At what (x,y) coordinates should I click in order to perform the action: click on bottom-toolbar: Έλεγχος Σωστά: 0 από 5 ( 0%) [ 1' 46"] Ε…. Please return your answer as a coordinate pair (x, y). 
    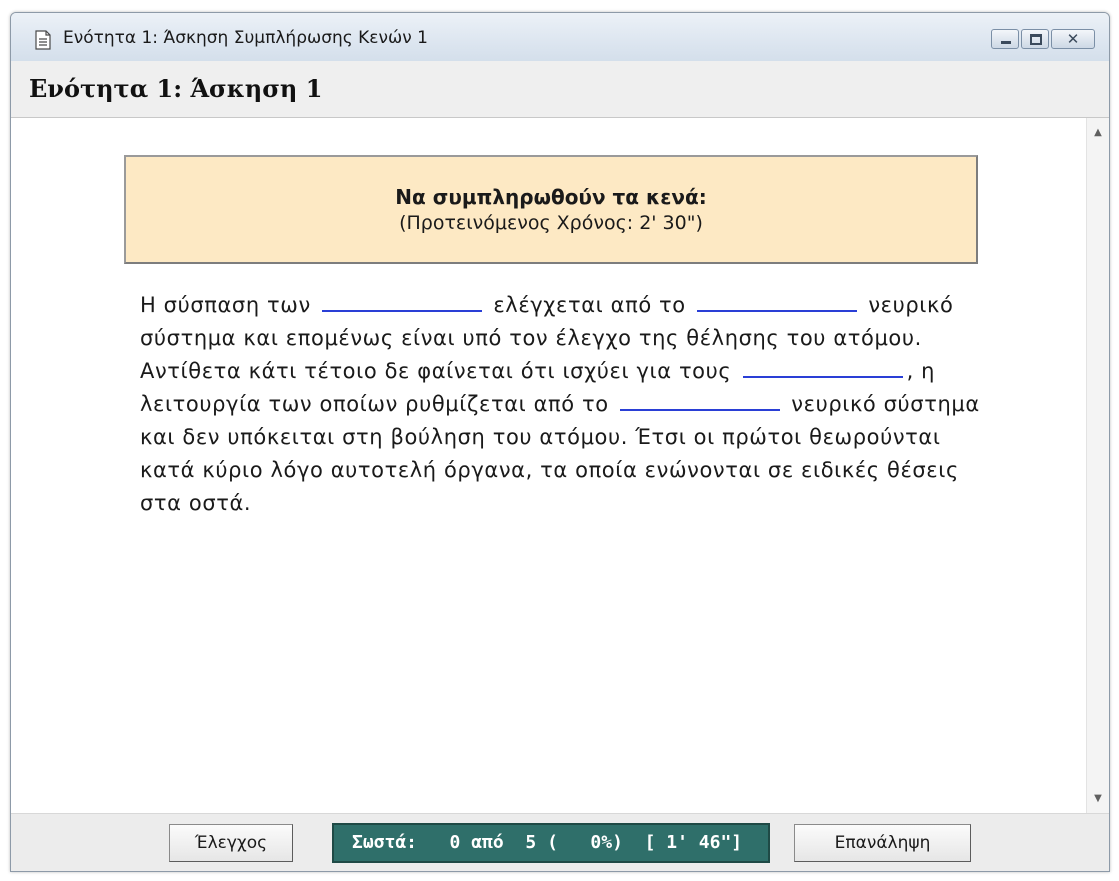
    Looking at the image, I should click on (560, 842).